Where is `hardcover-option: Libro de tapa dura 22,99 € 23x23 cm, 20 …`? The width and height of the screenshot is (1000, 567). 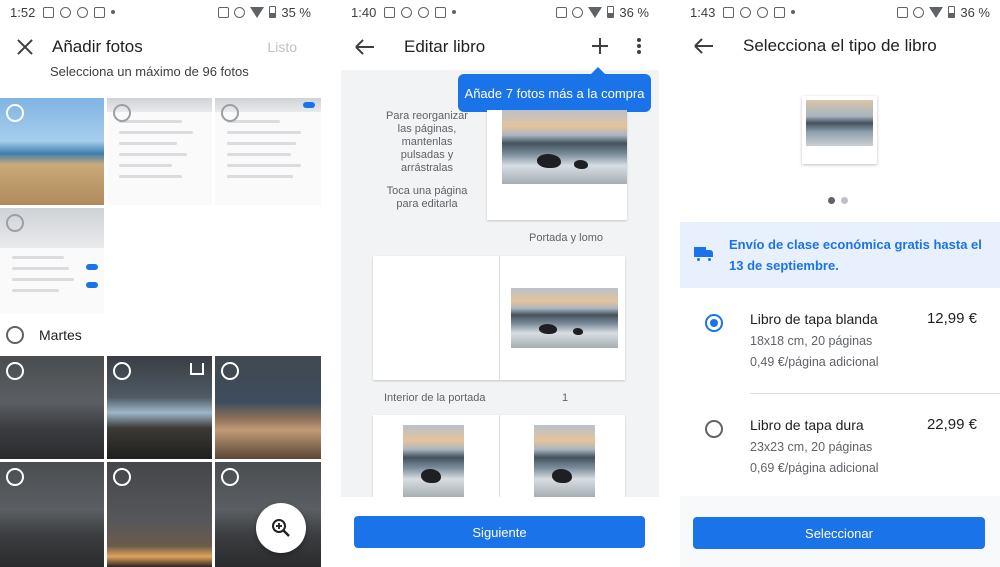
hardcover-option: Libro de tapa dura 22,99 € 23x23 cm, 20 … is located at coordinates (840, 453).